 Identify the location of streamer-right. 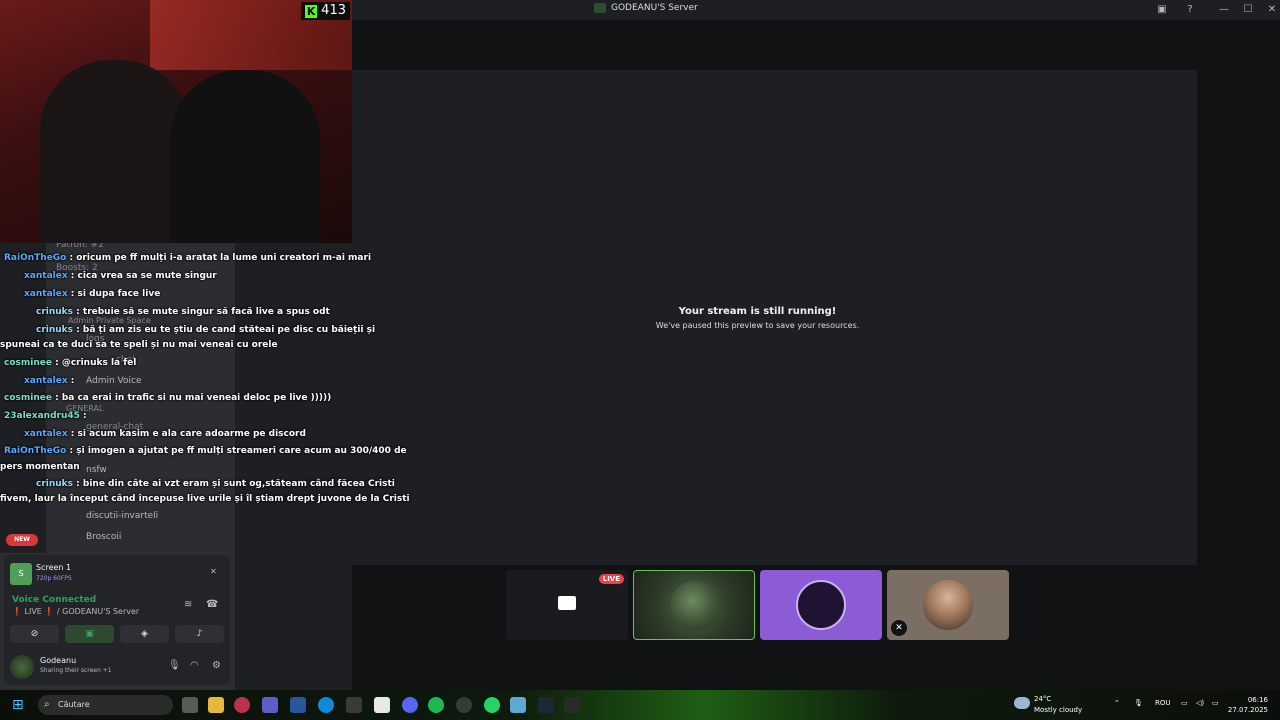
(245, 156).